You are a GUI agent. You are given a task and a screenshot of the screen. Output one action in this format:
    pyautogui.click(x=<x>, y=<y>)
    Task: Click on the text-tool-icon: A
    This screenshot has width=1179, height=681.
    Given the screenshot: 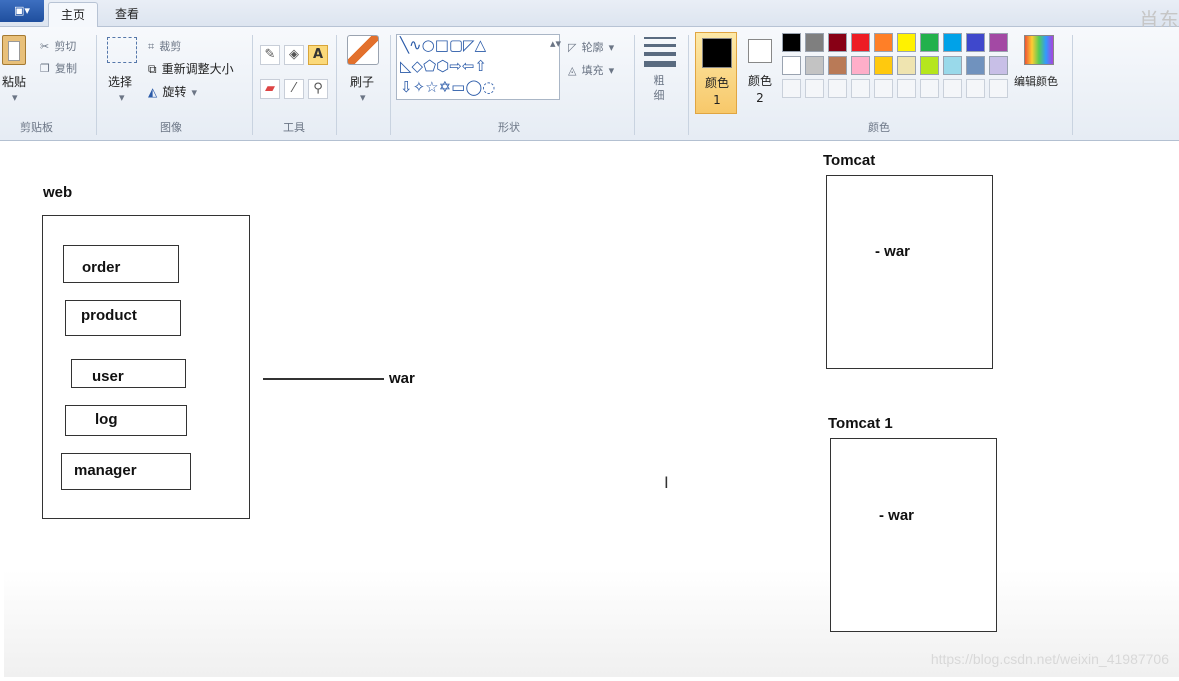 What is the action you would take?
    pyautogui.click(x=318, y=55)
    